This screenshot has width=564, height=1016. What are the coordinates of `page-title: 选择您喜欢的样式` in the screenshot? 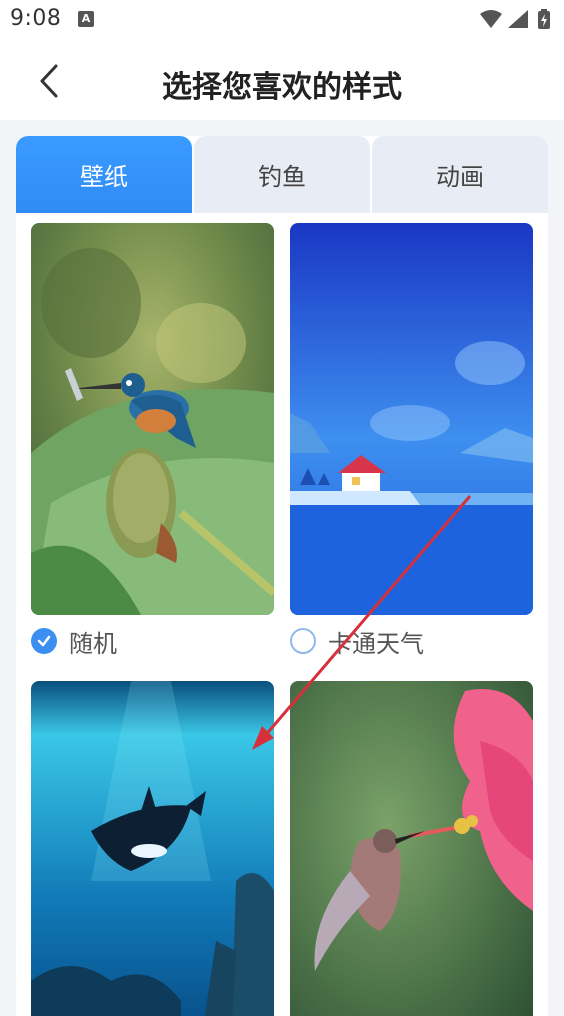 It's located at (282, 87).